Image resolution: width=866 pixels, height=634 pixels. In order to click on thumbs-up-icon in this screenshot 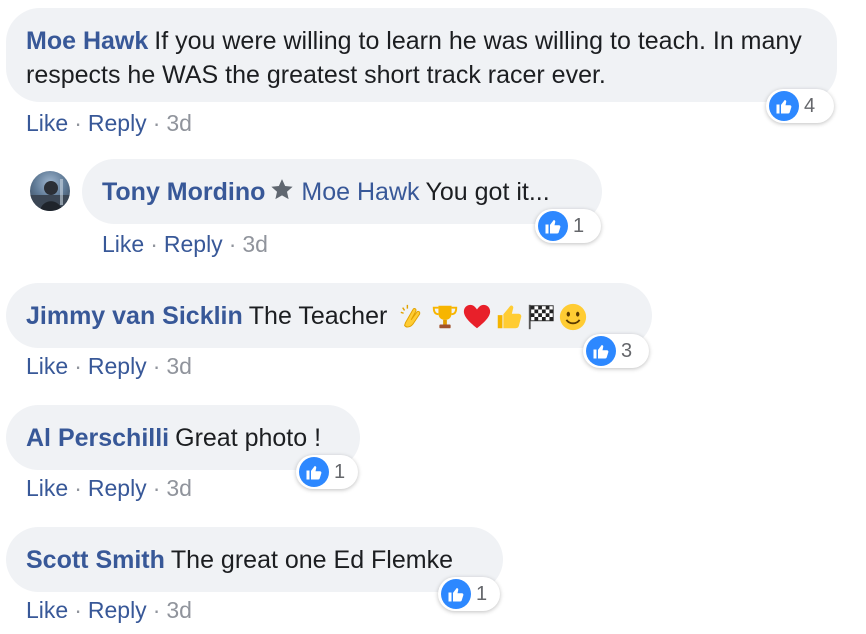, I will do `click(510, 317)`.